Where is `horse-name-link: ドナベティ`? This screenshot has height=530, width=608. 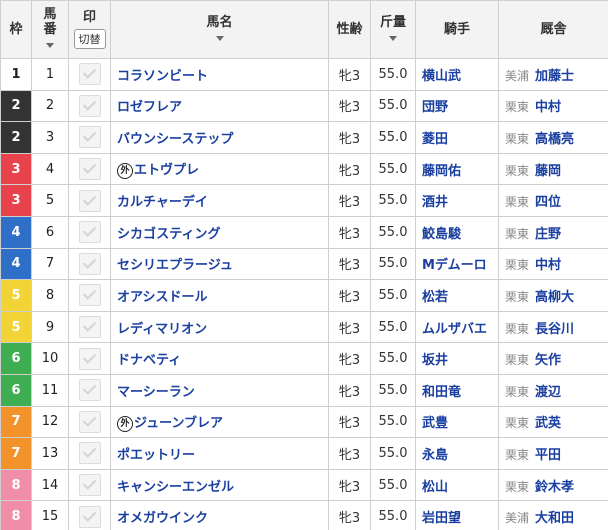 horse-name-link: ドナベティ is located at coordinates (149, 360).